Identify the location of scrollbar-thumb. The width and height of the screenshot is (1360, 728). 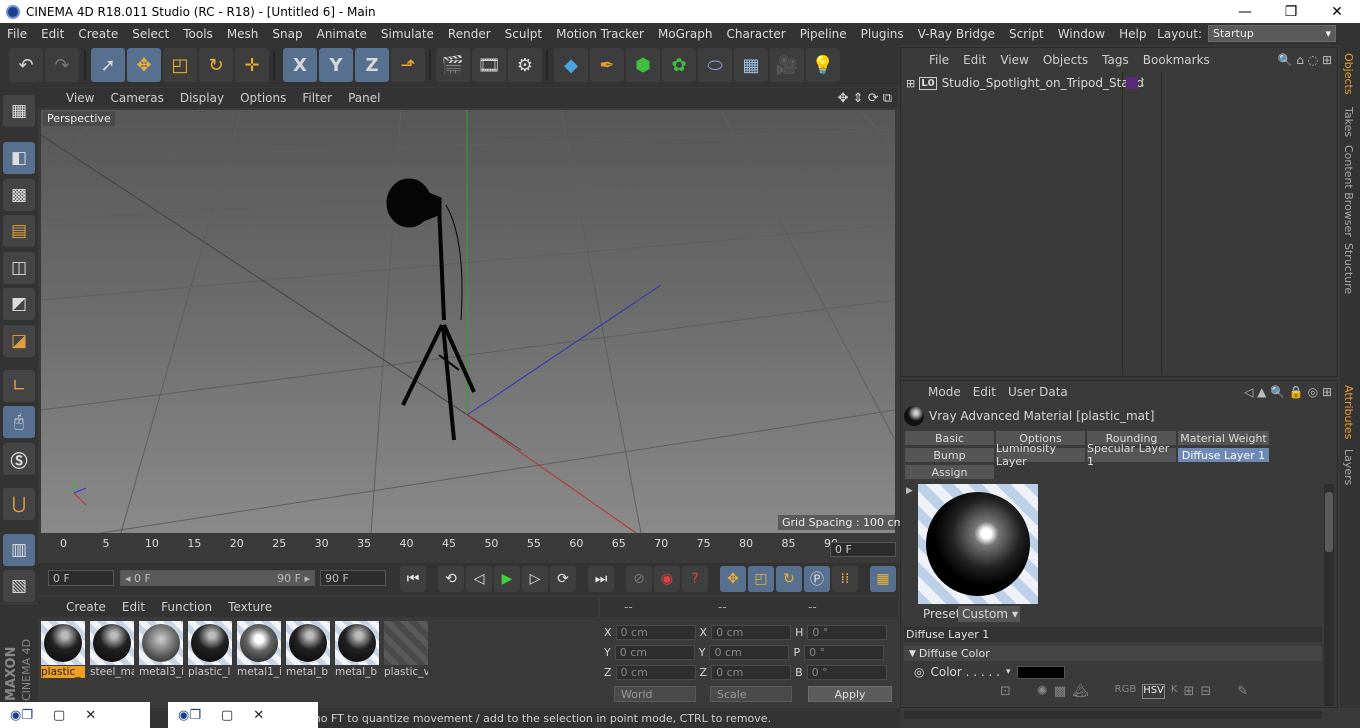
(1329, 522).